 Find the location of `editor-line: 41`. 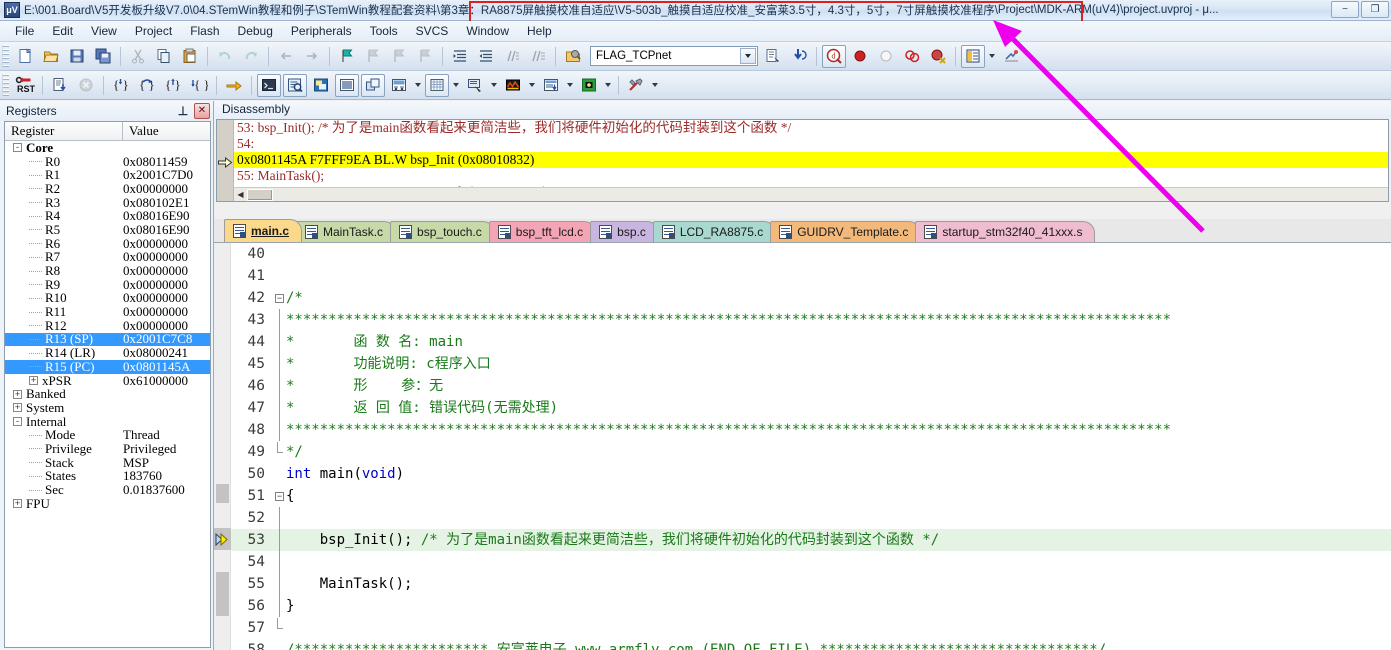

editor-line: 41 is located at coordinates (811, 276).